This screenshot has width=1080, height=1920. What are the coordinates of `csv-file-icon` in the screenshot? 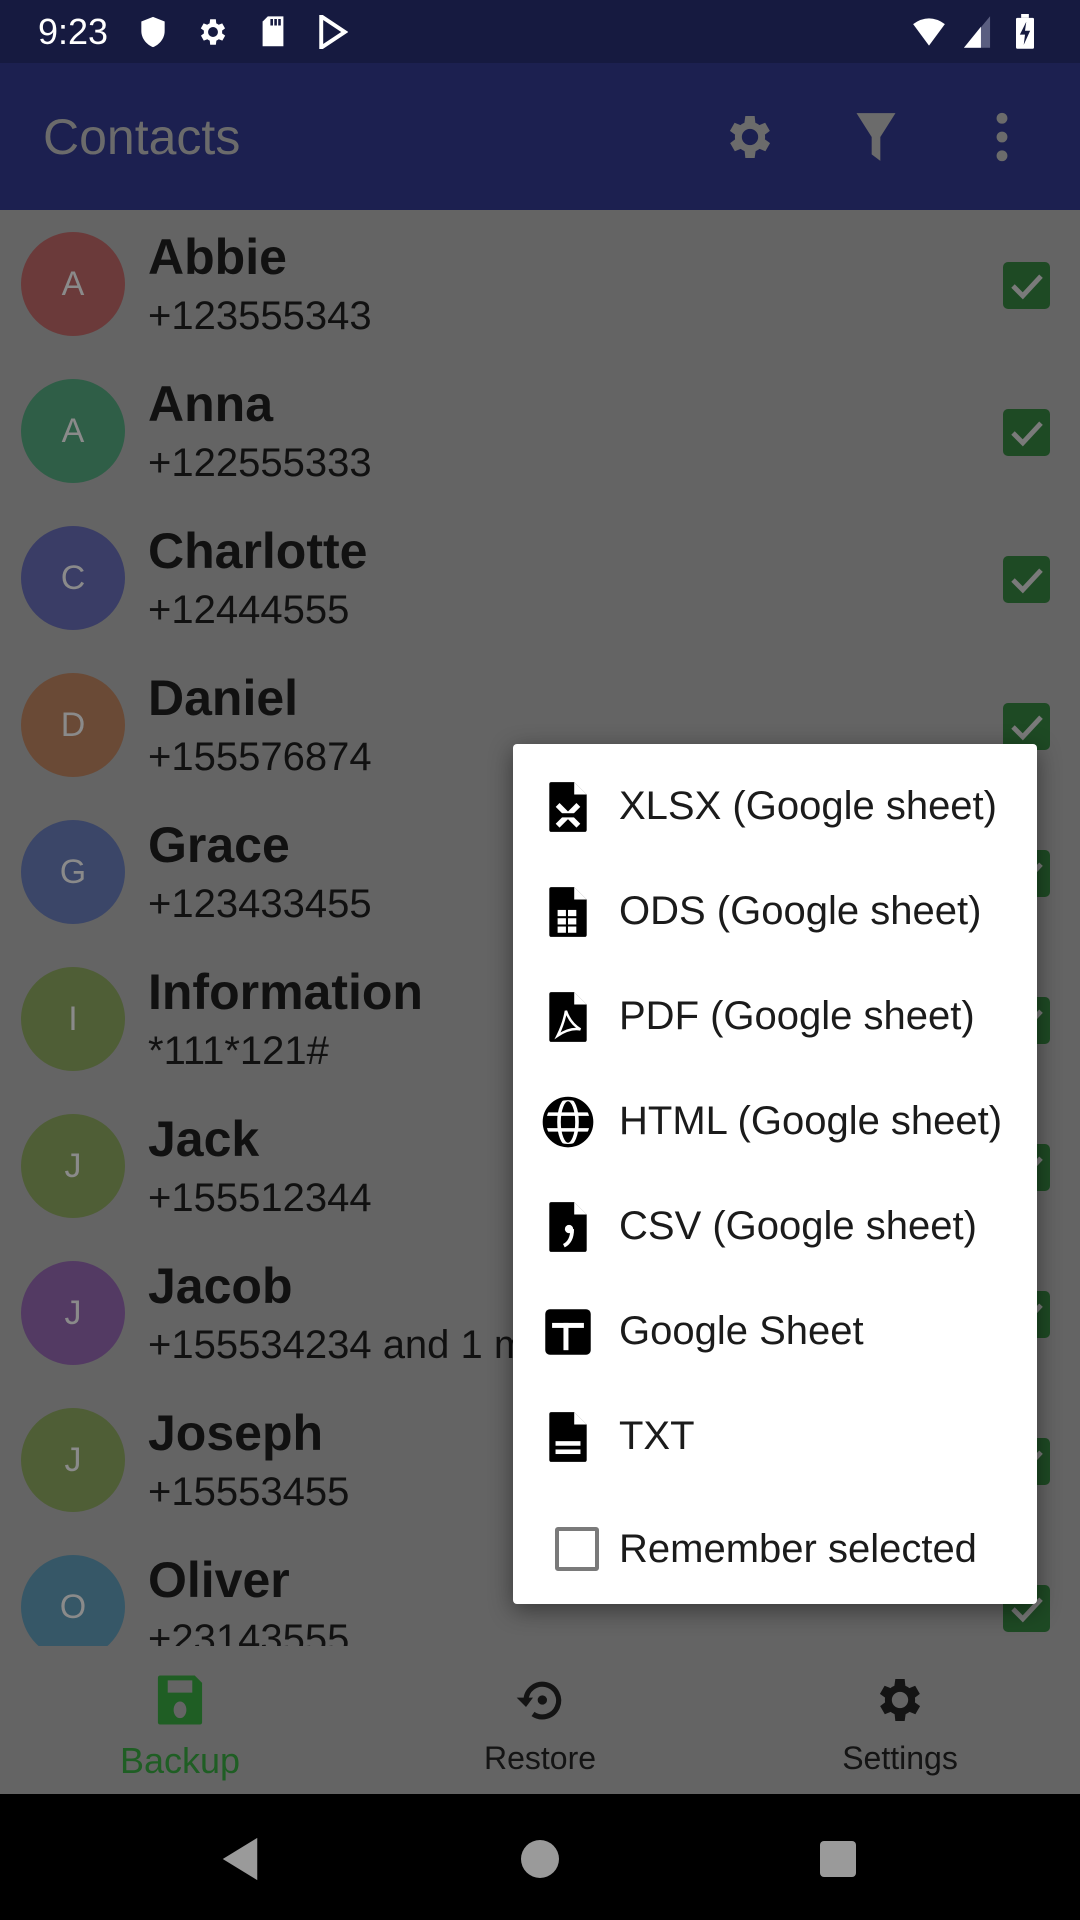 It's located at (568, 1227).